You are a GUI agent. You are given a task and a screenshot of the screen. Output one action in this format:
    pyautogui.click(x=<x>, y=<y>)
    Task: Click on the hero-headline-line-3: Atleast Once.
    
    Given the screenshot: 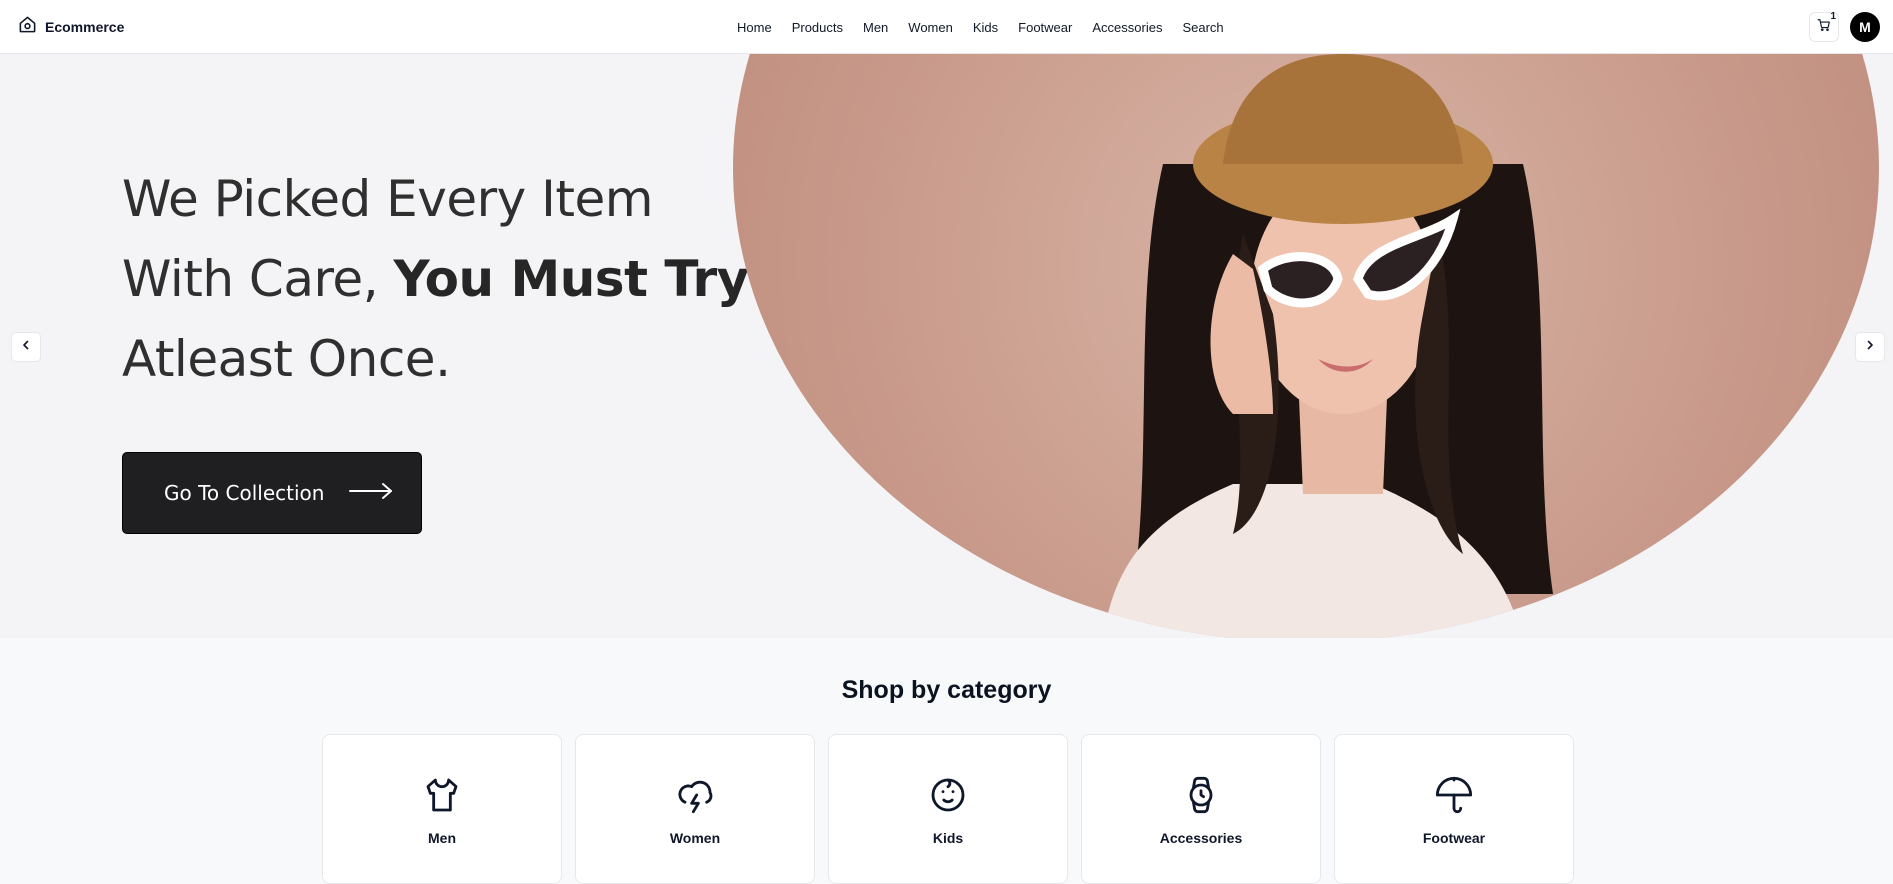 What is the action you would take?
    pyautogui.click(x=286, y=359)
    